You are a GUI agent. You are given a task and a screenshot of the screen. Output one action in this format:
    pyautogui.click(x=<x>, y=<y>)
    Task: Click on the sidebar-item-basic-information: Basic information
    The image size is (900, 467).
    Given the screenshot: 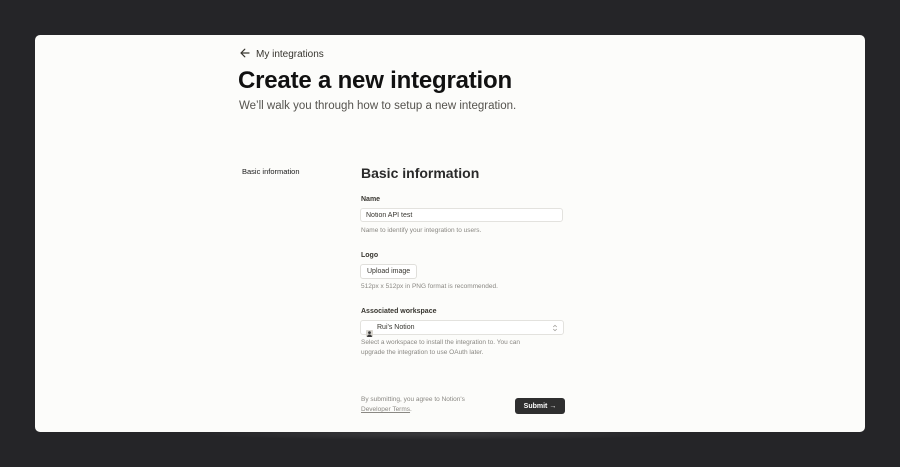 What is the action you would take?
    pyautogui.click(x=271, y=171)
    